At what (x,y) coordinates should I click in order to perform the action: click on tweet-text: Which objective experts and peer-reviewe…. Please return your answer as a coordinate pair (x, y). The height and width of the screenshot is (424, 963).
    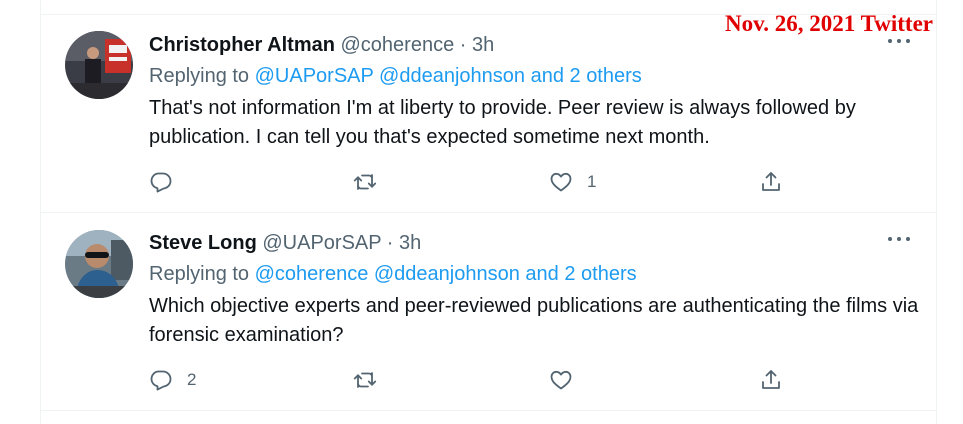
    Looking at the image, I should click on (534, 320).